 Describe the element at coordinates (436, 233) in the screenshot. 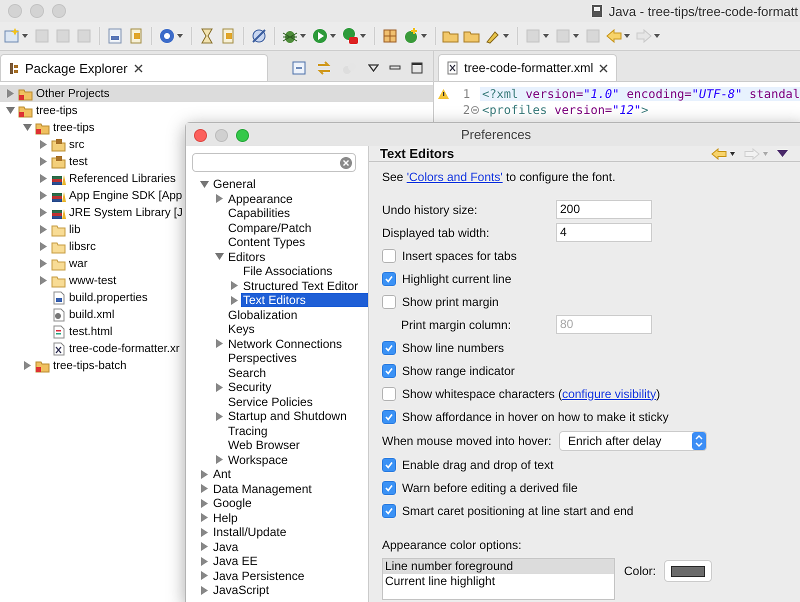

I see `field-label: Displayed tab width:` at that location.